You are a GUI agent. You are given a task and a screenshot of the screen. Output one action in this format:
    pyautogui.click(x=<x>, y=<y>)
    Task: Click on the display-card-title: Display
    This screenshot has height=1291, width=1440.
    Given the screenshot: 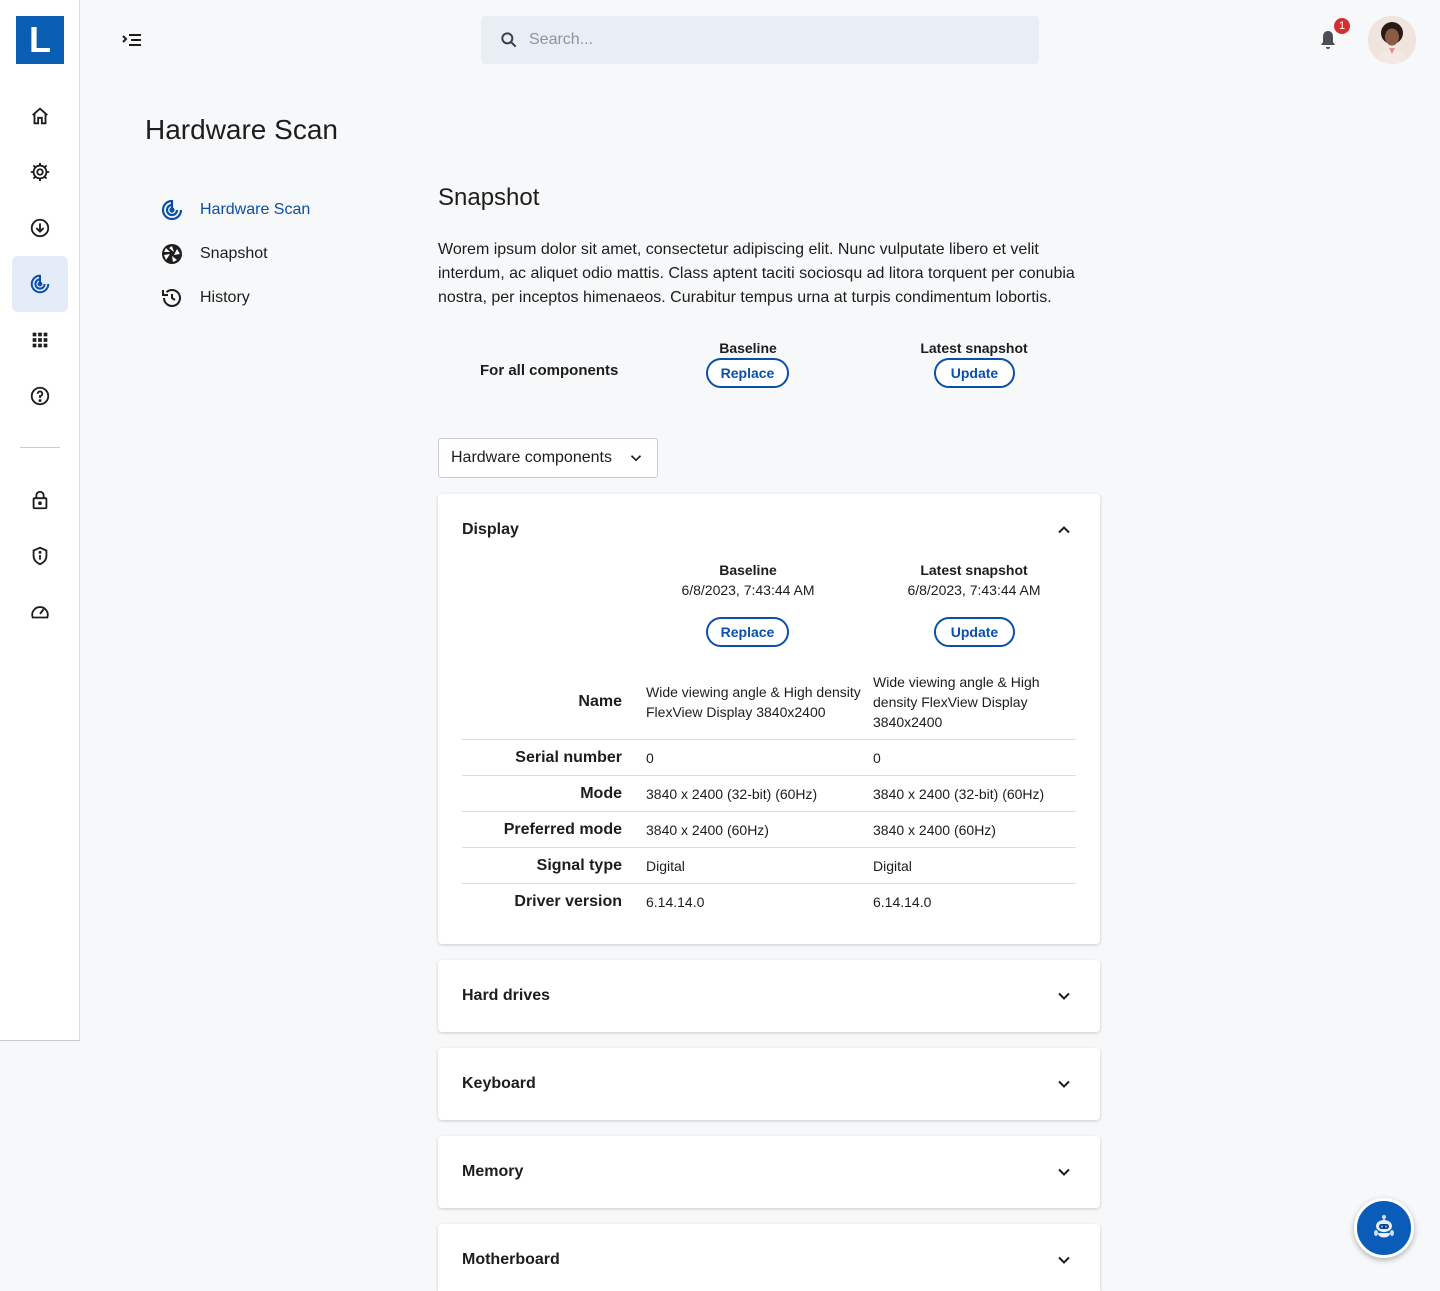 What is the action you would take?
    pyautogui.click(x=490, y=530)
    